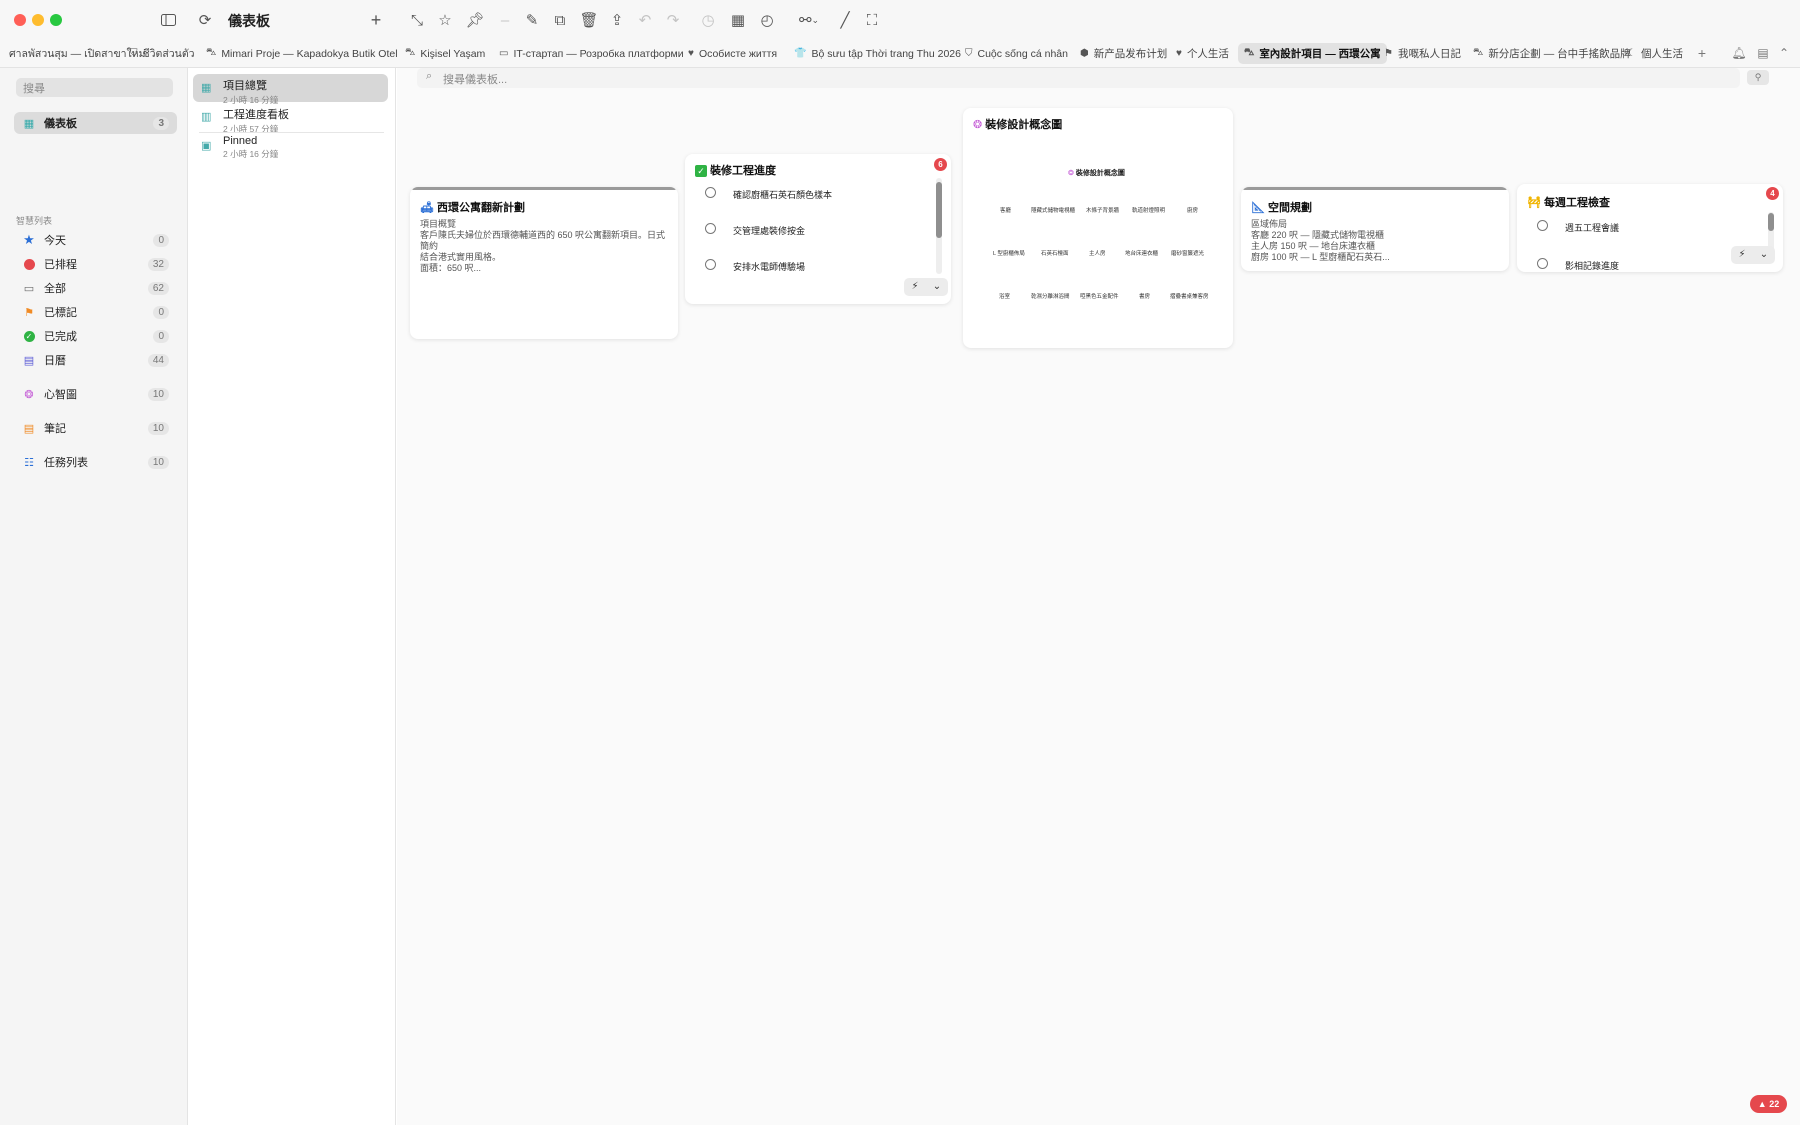 The image size is (1800, 1125). Describe the element at coordinates (445, 20) in the screenshot. I see `star-icon: ☆` at that location.